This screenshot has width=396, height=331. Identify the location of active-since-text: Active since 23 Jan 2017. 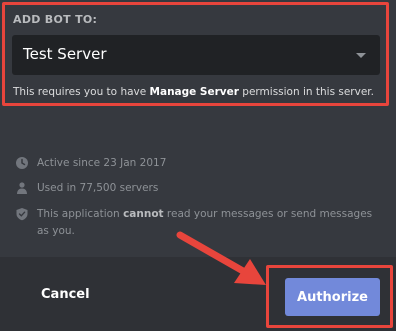
(102, 163).